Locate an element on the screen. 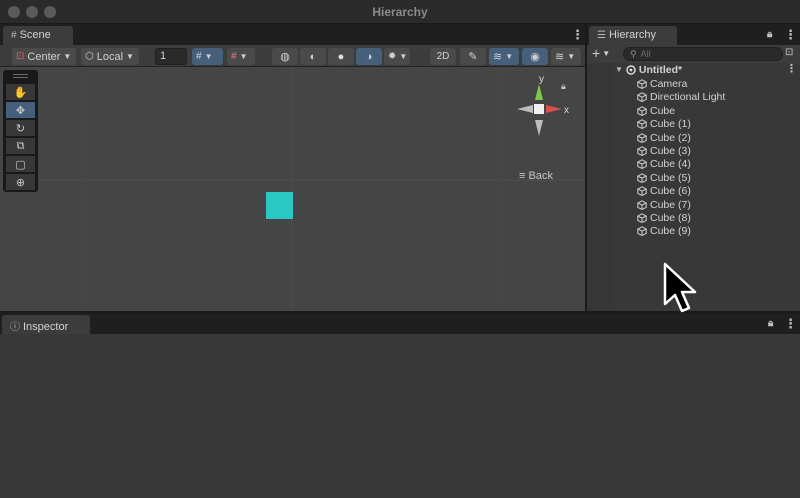  tab-inspector: ⓘ Inspector is located at coordinates (46, 324).